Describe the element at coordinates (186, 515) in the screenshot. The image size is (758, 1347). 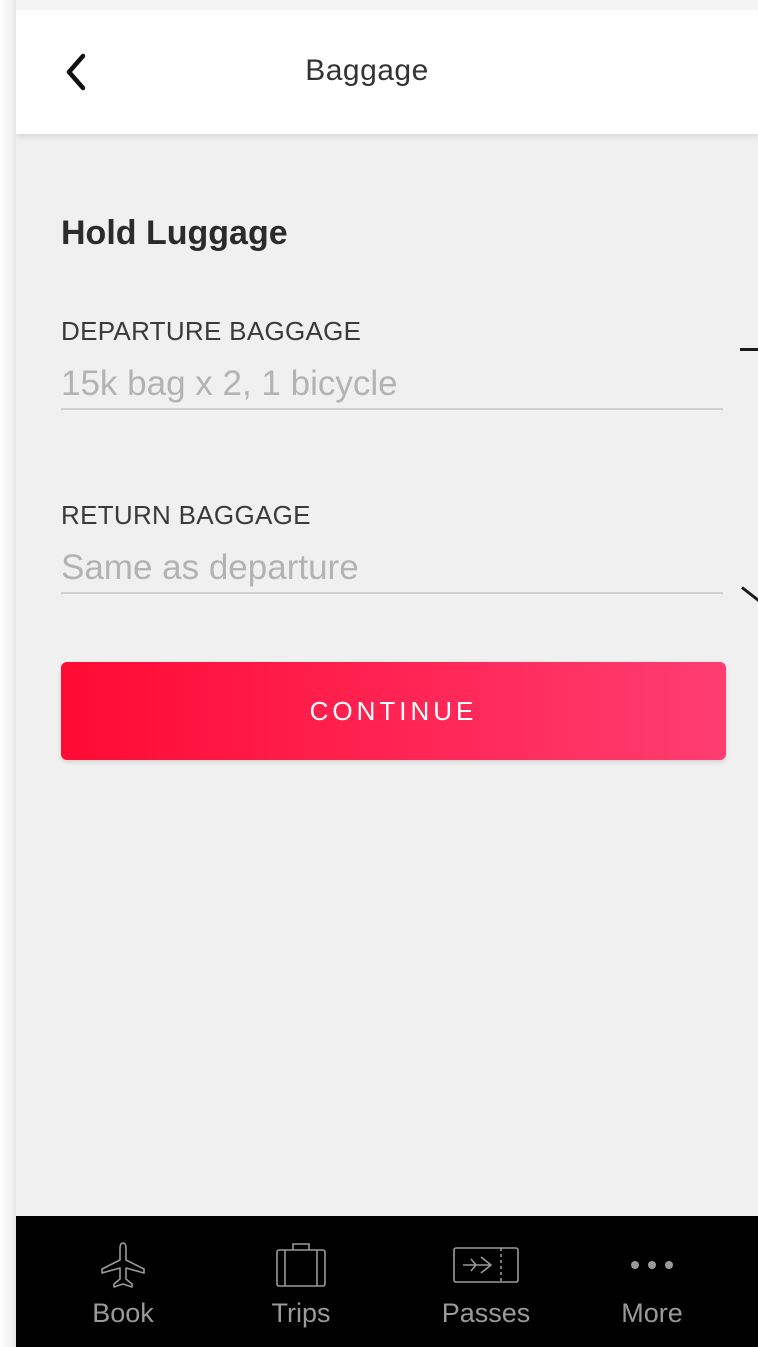
I see `return-baggage-label: RETURN BAGGAGE` at that location.